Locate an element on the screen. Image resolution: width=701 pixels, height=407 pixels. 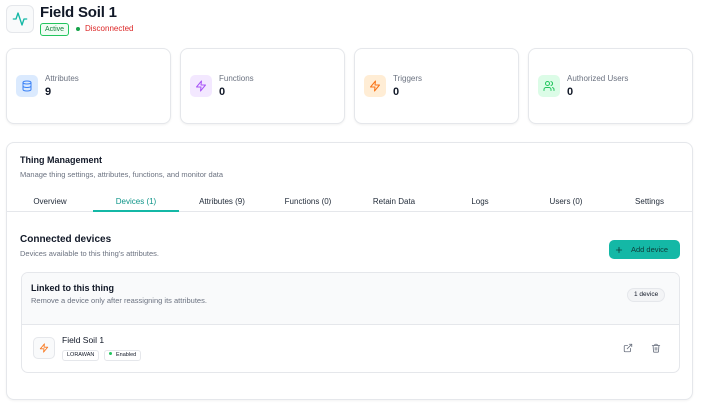
tab-settings: Settings is located at coordinates (649, 202).